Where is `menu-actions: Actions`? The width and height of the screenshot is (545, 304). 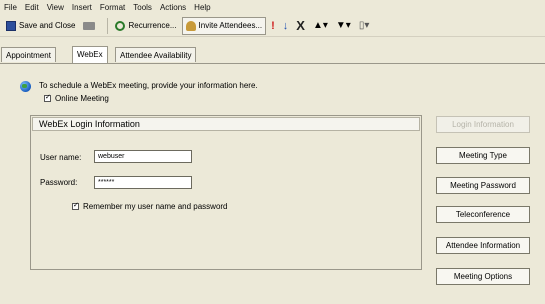 menu-actions: Actions is located at coordinates (173, 7).